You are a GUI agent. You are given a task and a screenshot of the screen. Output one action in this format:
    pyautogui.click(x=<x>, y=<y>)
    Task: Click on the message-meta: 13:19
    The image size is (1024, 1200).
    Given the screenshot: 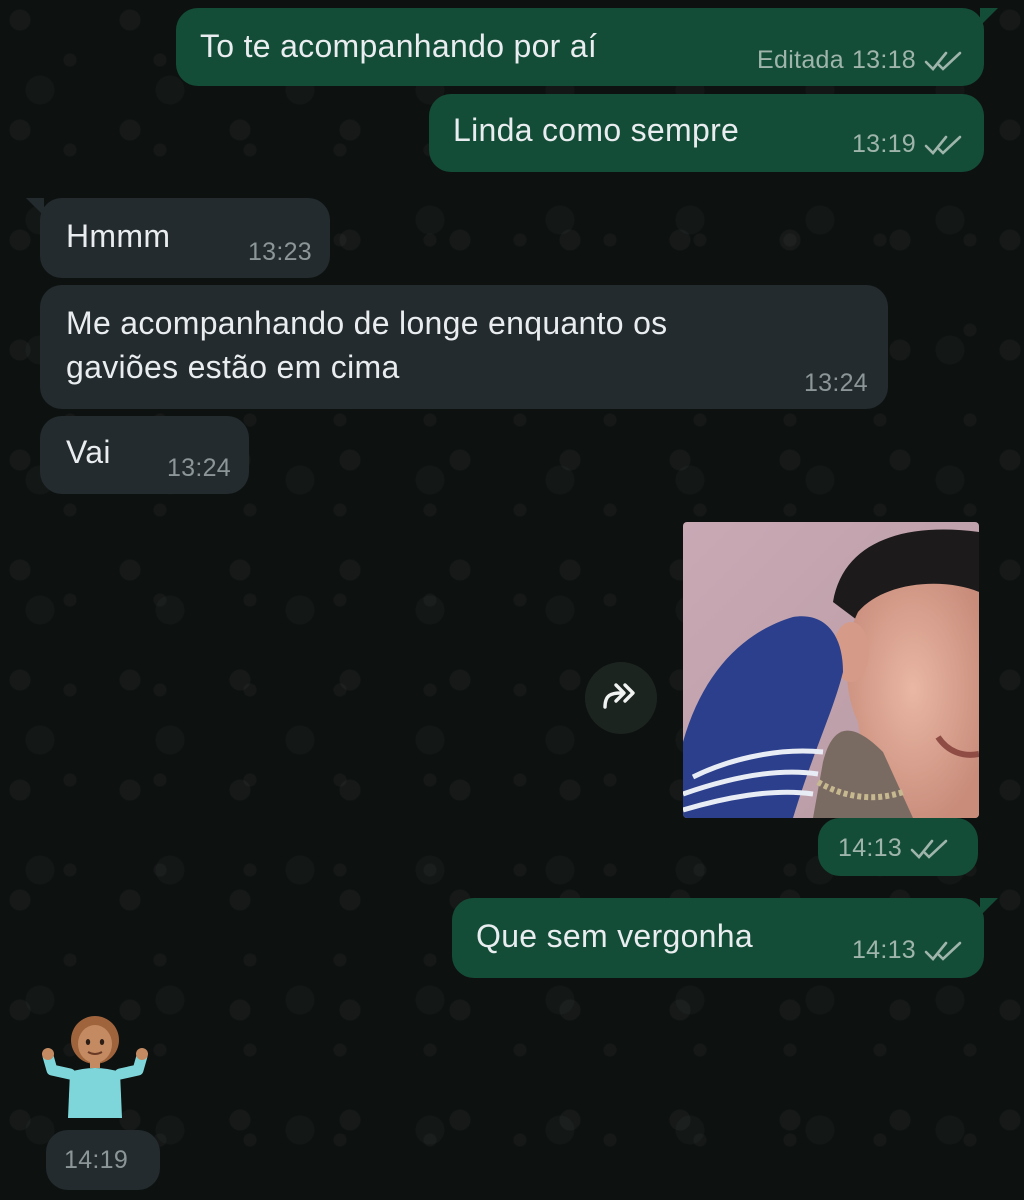 What is the action you would take?
    pyautogui.click(x=908, y=144)
    